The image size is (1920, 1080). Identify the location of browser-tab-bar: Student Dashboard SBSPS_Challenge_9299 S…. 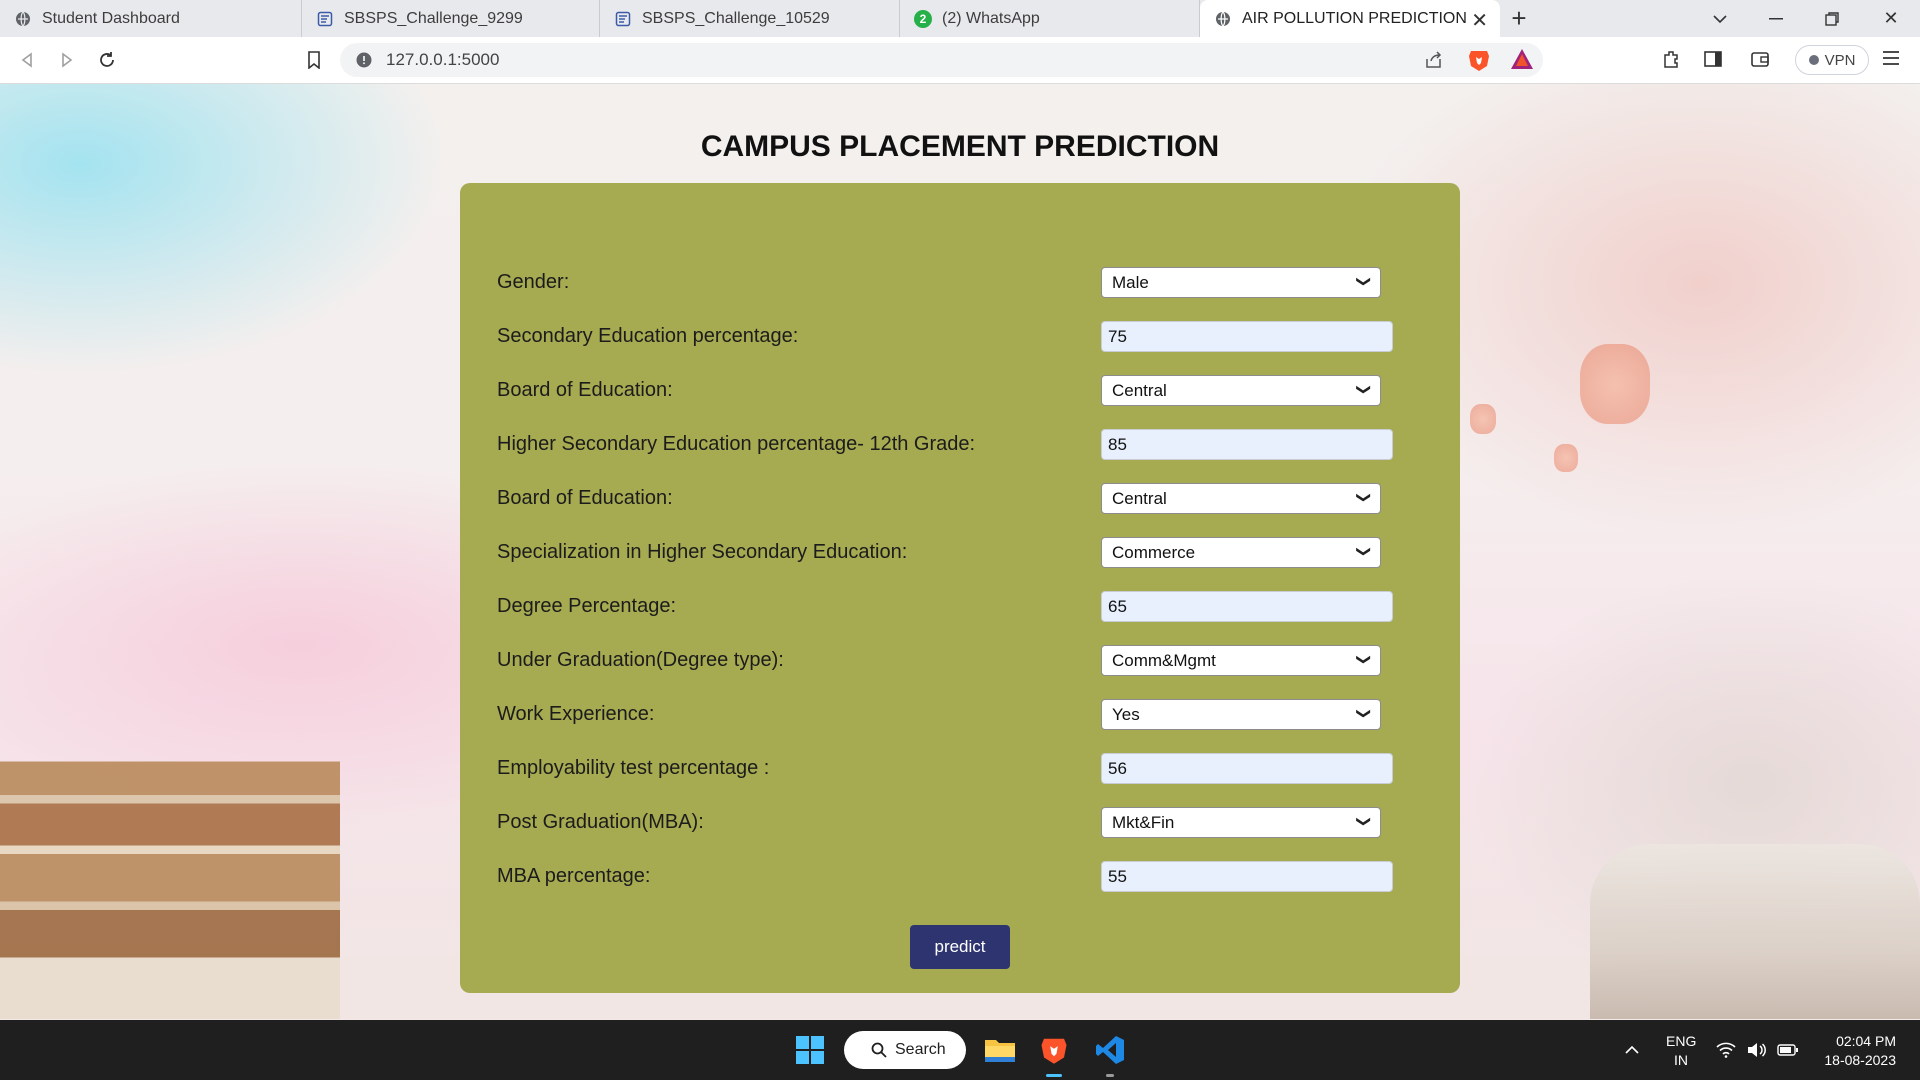
(960, 18).